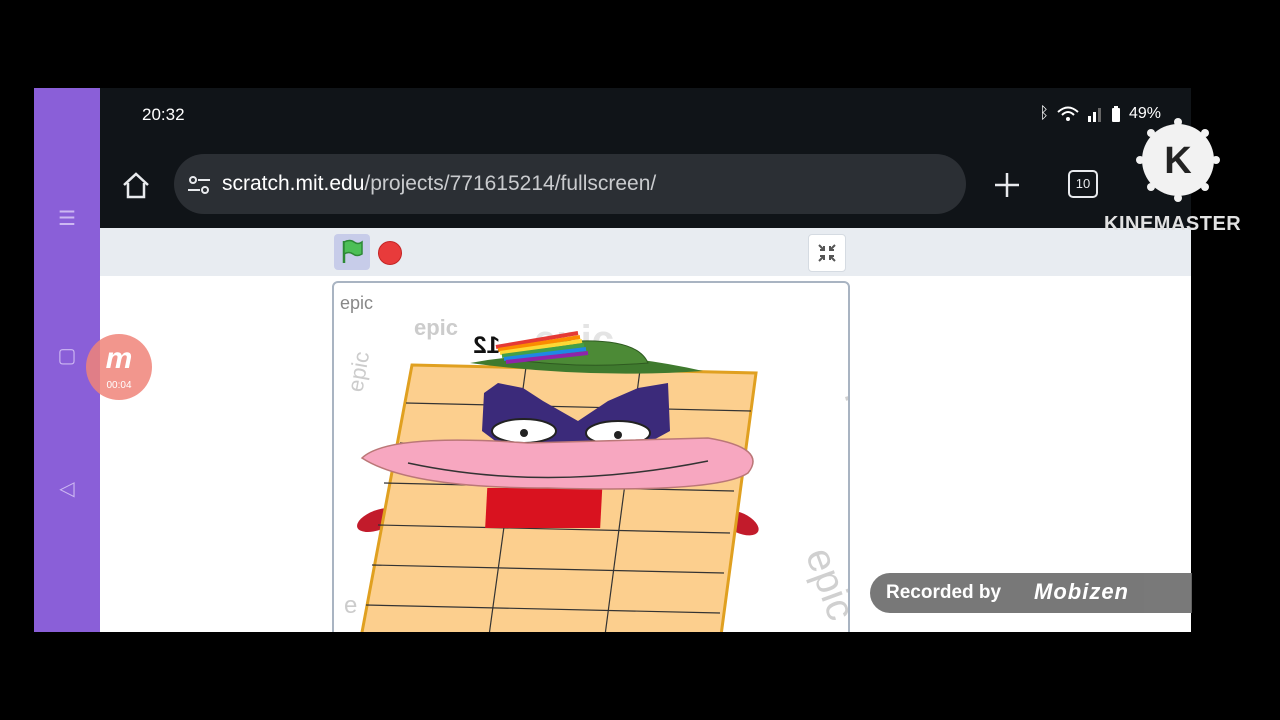  What do you see at coordinates (486, 345) in the screenshot?
I see `character-number: 12` at bounding box center [486, 345].